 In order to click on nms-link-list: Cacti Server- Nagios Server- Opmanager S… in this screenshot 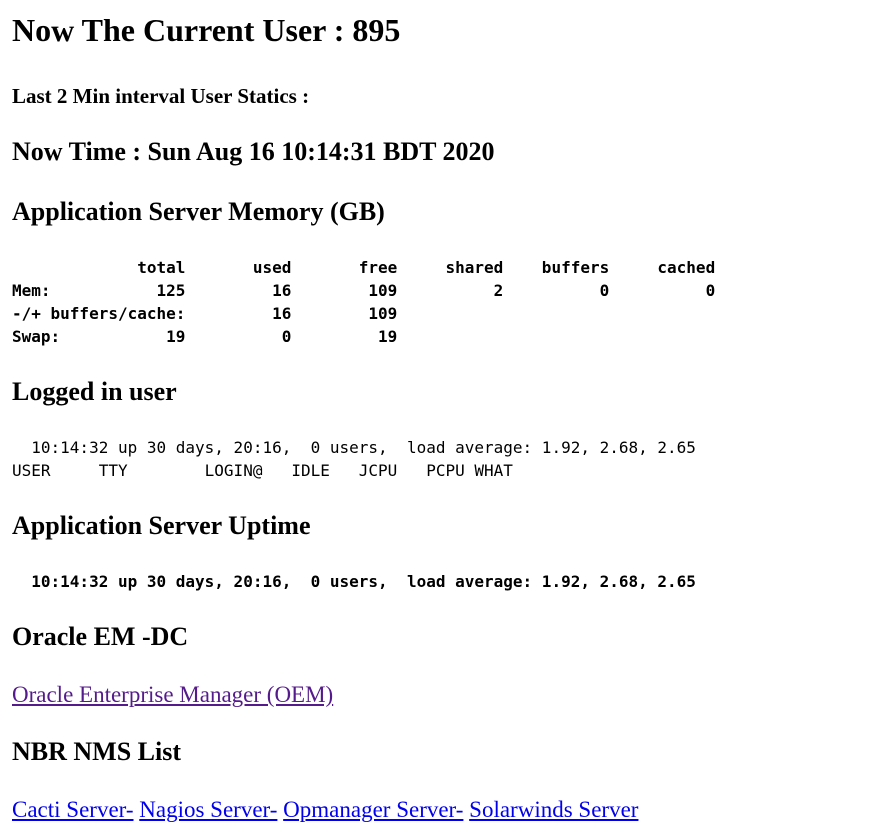, I will do `click(325, 810)`.